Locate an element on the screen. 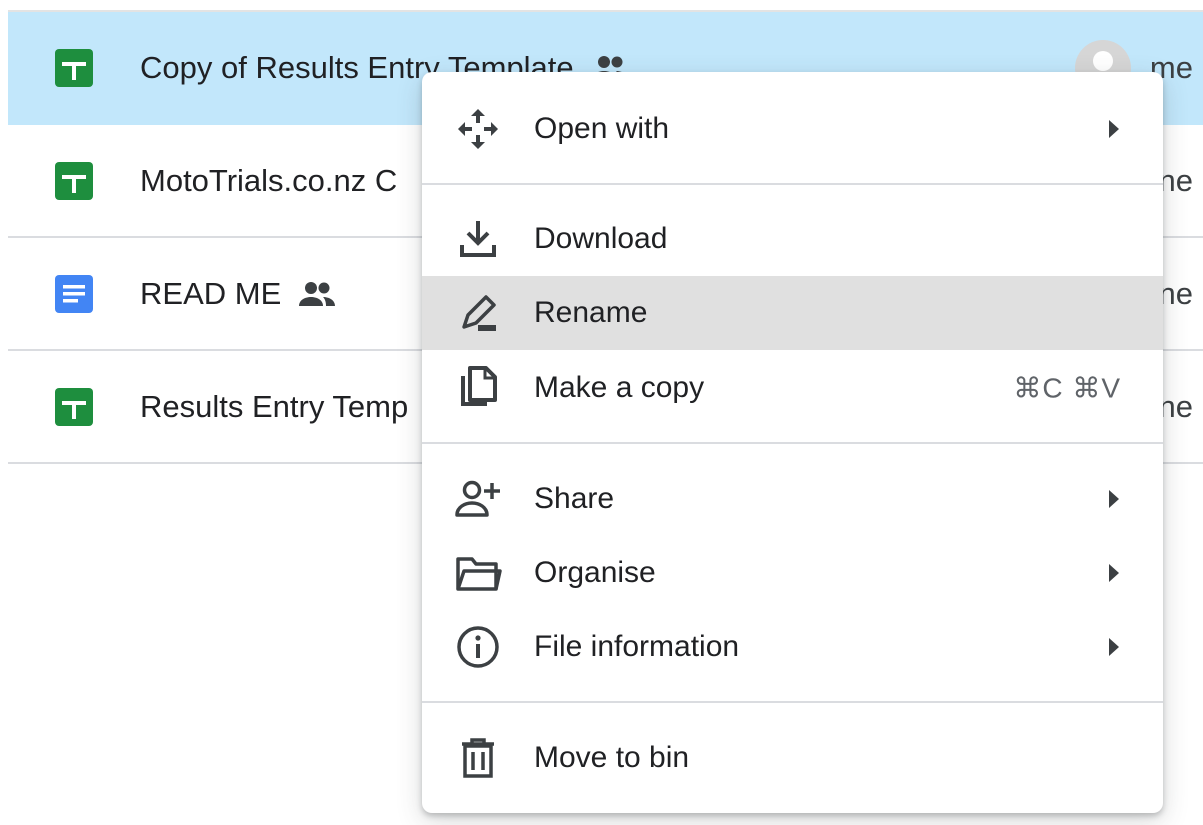 The height and width of the screenshot is (825, 1203). file-name: READ ME is located at coordinates (238, 294).